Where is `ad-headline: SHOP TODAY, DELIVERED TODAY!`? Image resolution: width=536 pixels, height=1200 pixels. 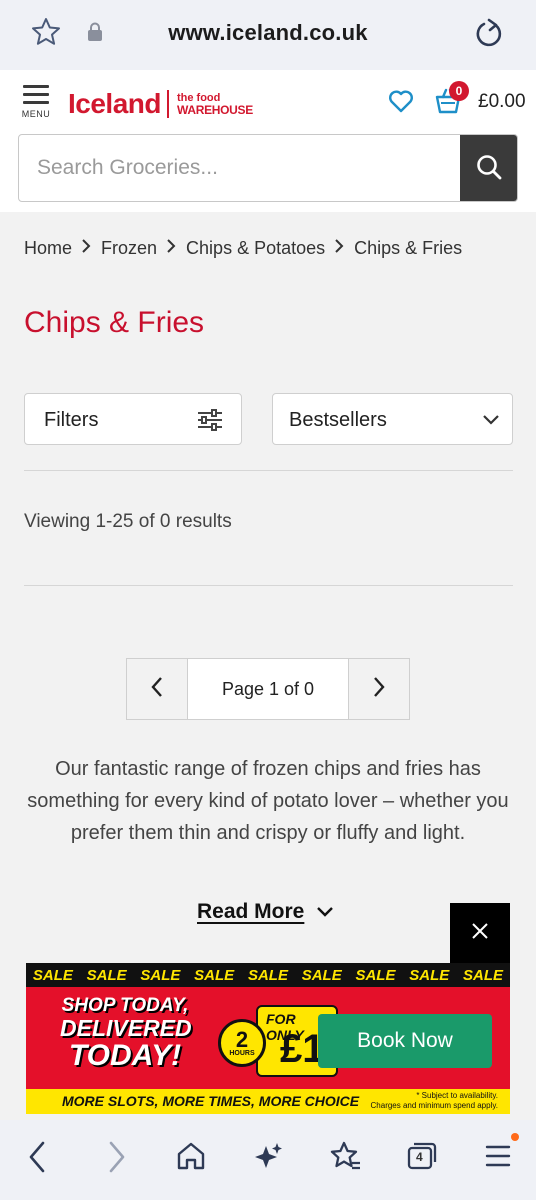 ad-headline: SHOP TODAY, DELIVERED TODAY! is located at coordinates (126, 1034).